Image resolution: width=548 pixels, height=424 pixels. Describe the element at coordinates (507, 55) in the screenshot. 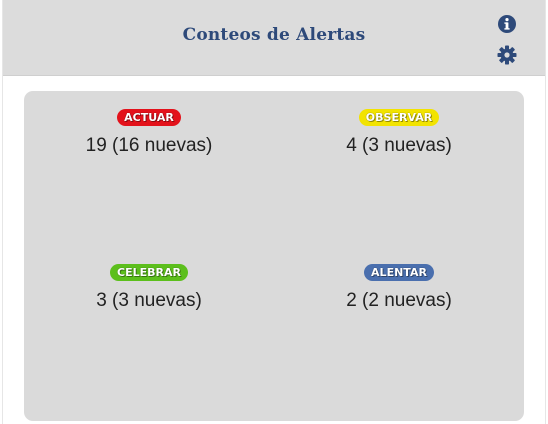

I see `settings-gear-icon` at that location.